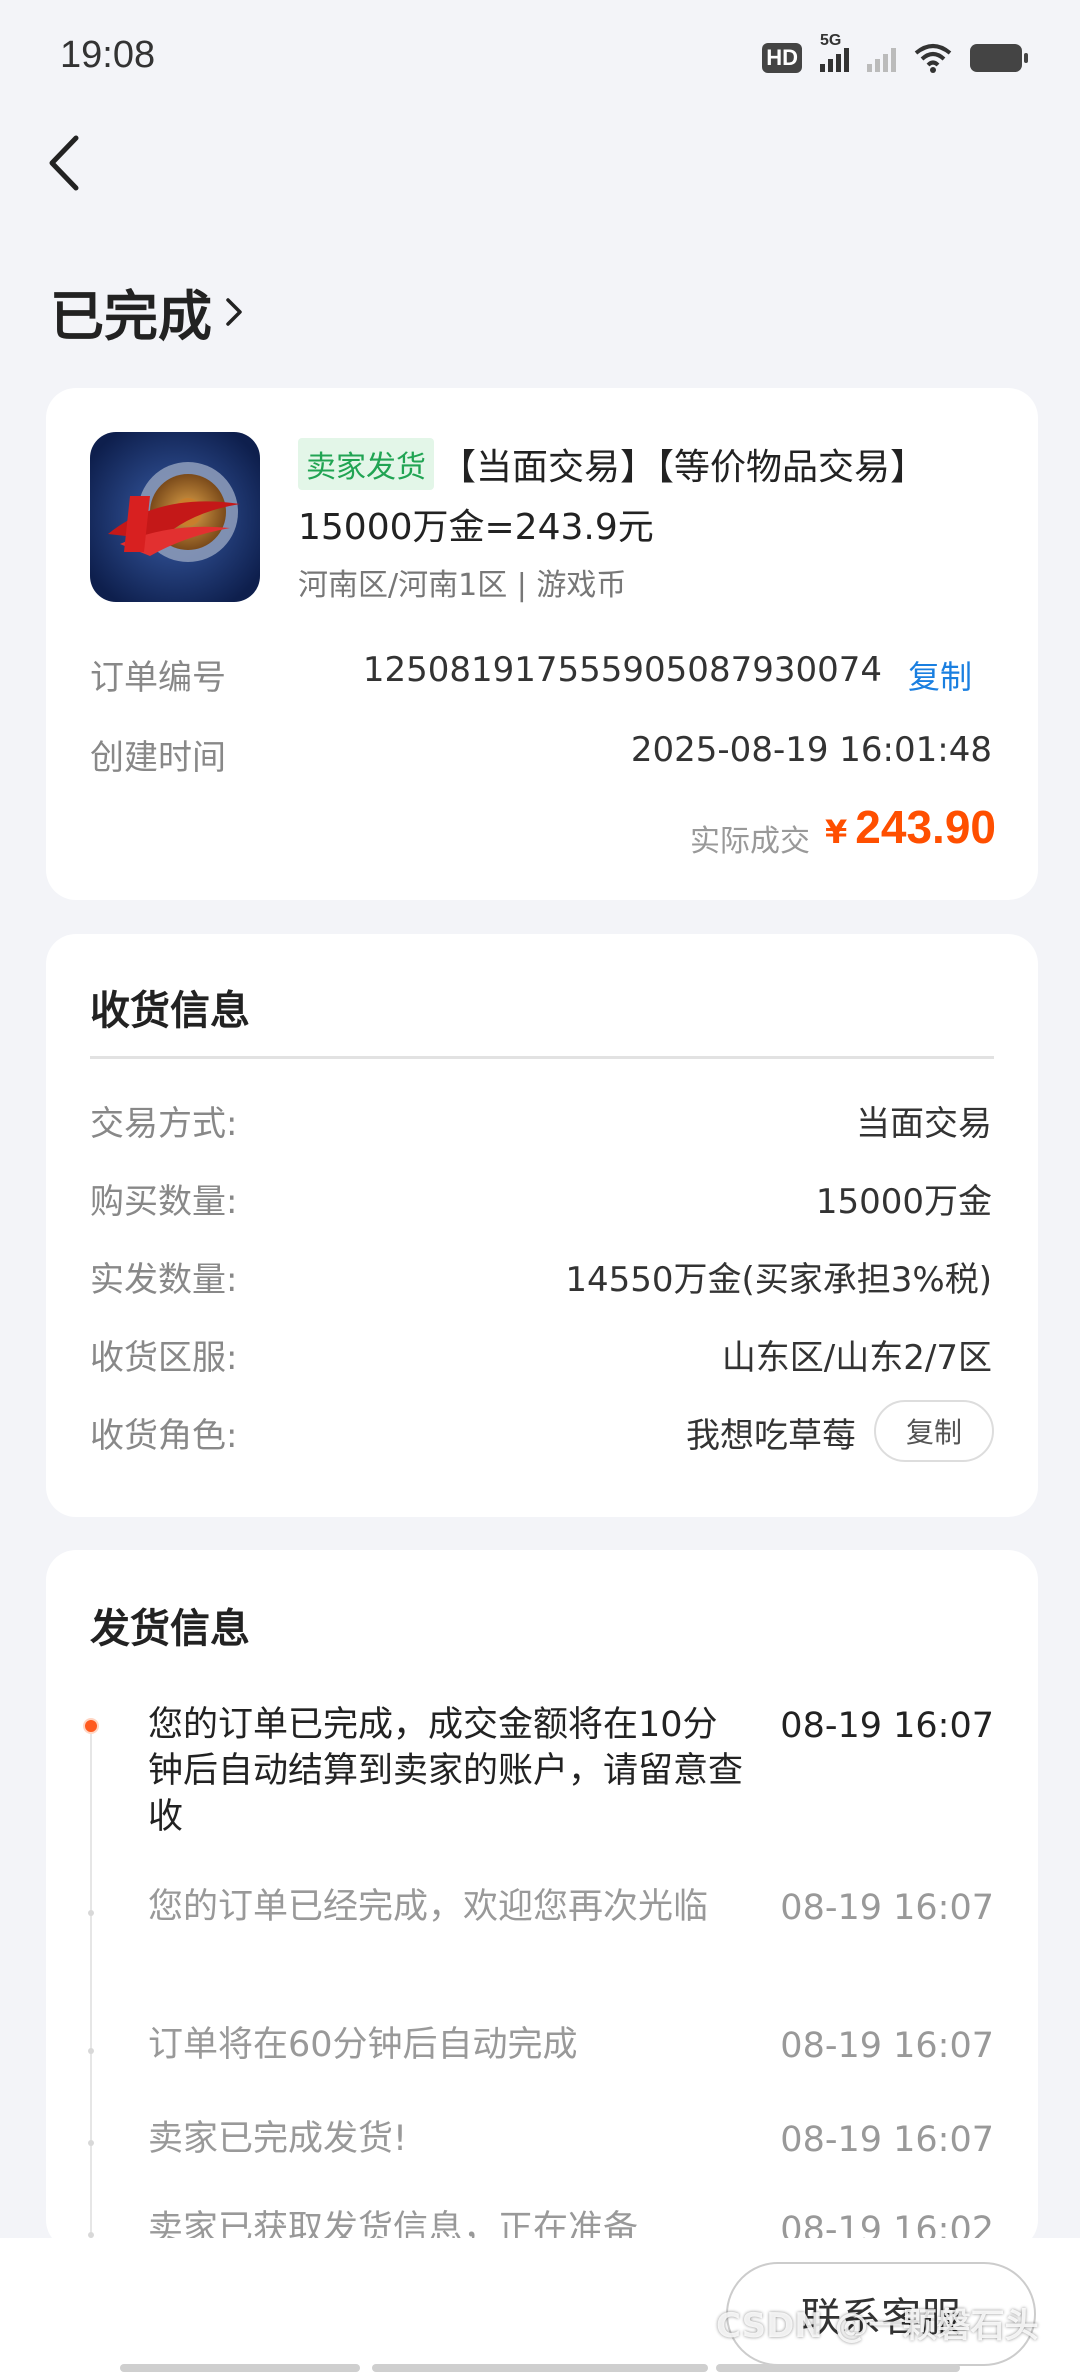 The width and height of the screenshot is (1080, 2376). I want to click on signal-sim2-icon, so click(881, 58).